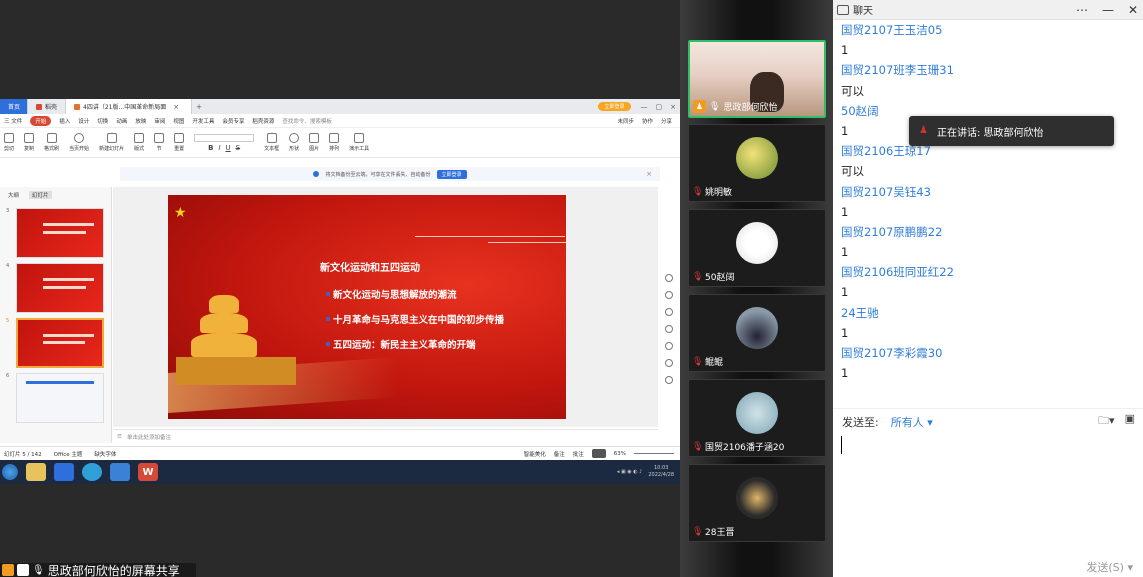 This screenshot has width=1143, height=577. Describe the element at coordinates (64, 121) in the screenshot. I see `menu-insert: 插入` at that location.